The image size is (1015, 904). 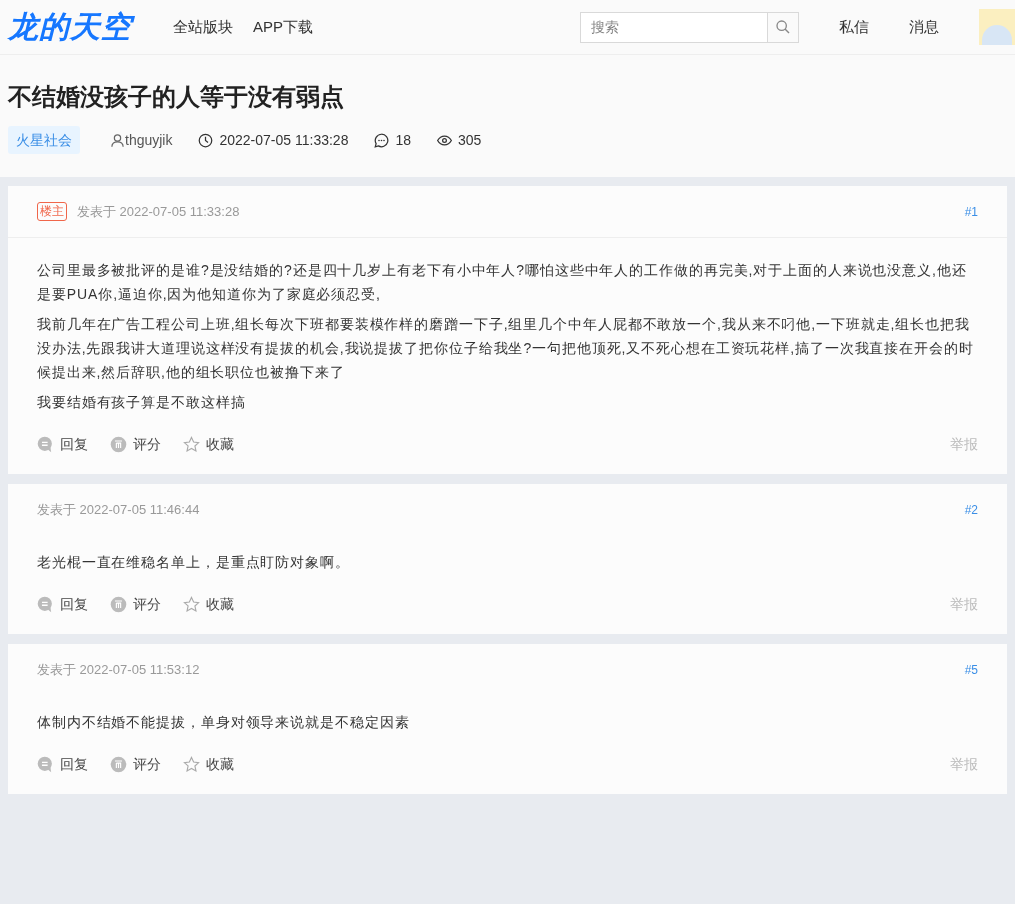 I want to click on nav-link: 全站版块, so click(x=203, y=27).